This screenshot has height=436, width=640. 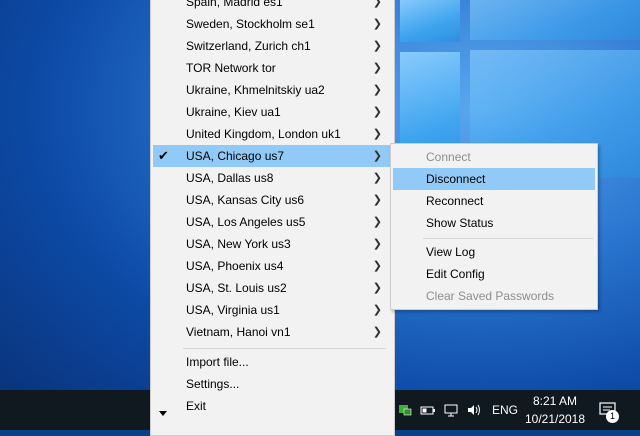 What do you see at coordinates (196, 406) in the screenshot?
I see `menu-item-label: Exit` at bounding box center [196, 406].